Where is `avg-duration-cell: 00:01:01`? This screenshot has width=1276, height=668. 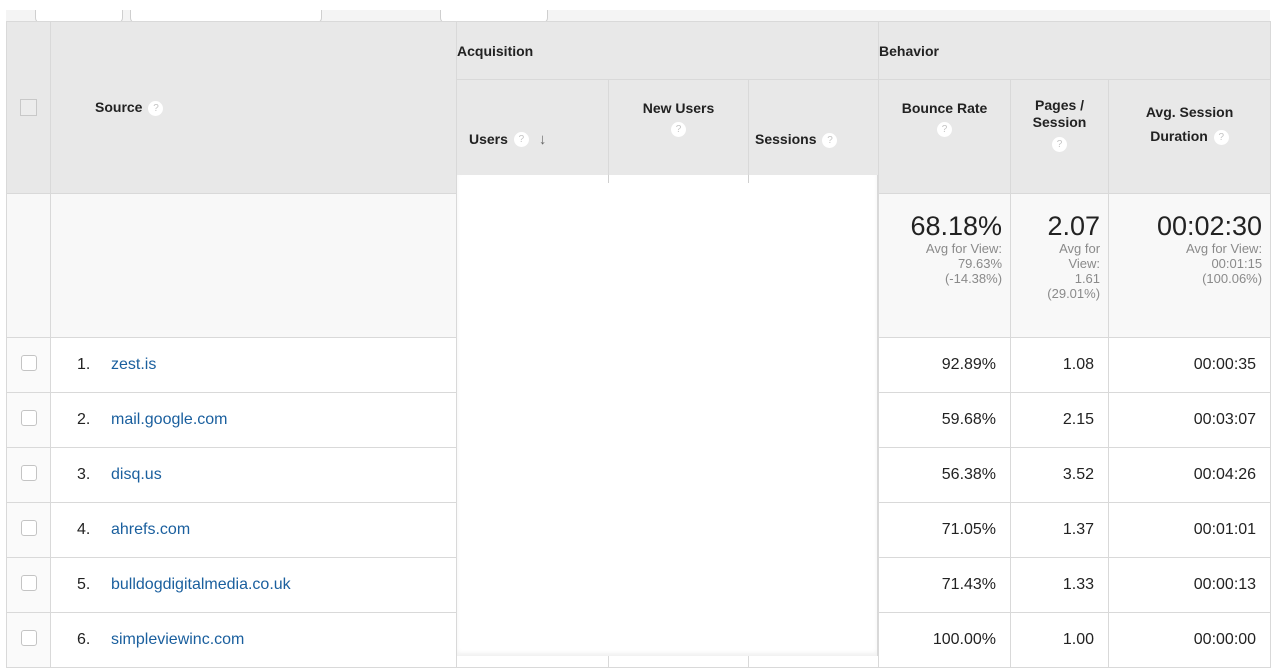 avg-duration-cell: 00:01:01 is located at coordinates (1190, 530).